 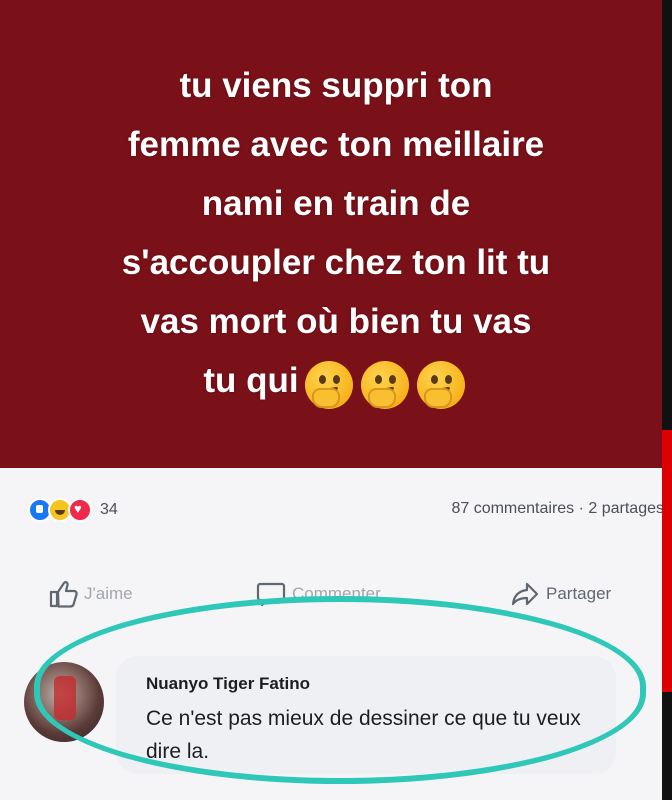 I want to click on reactions-summary: 34, so click(x=73, y=510).